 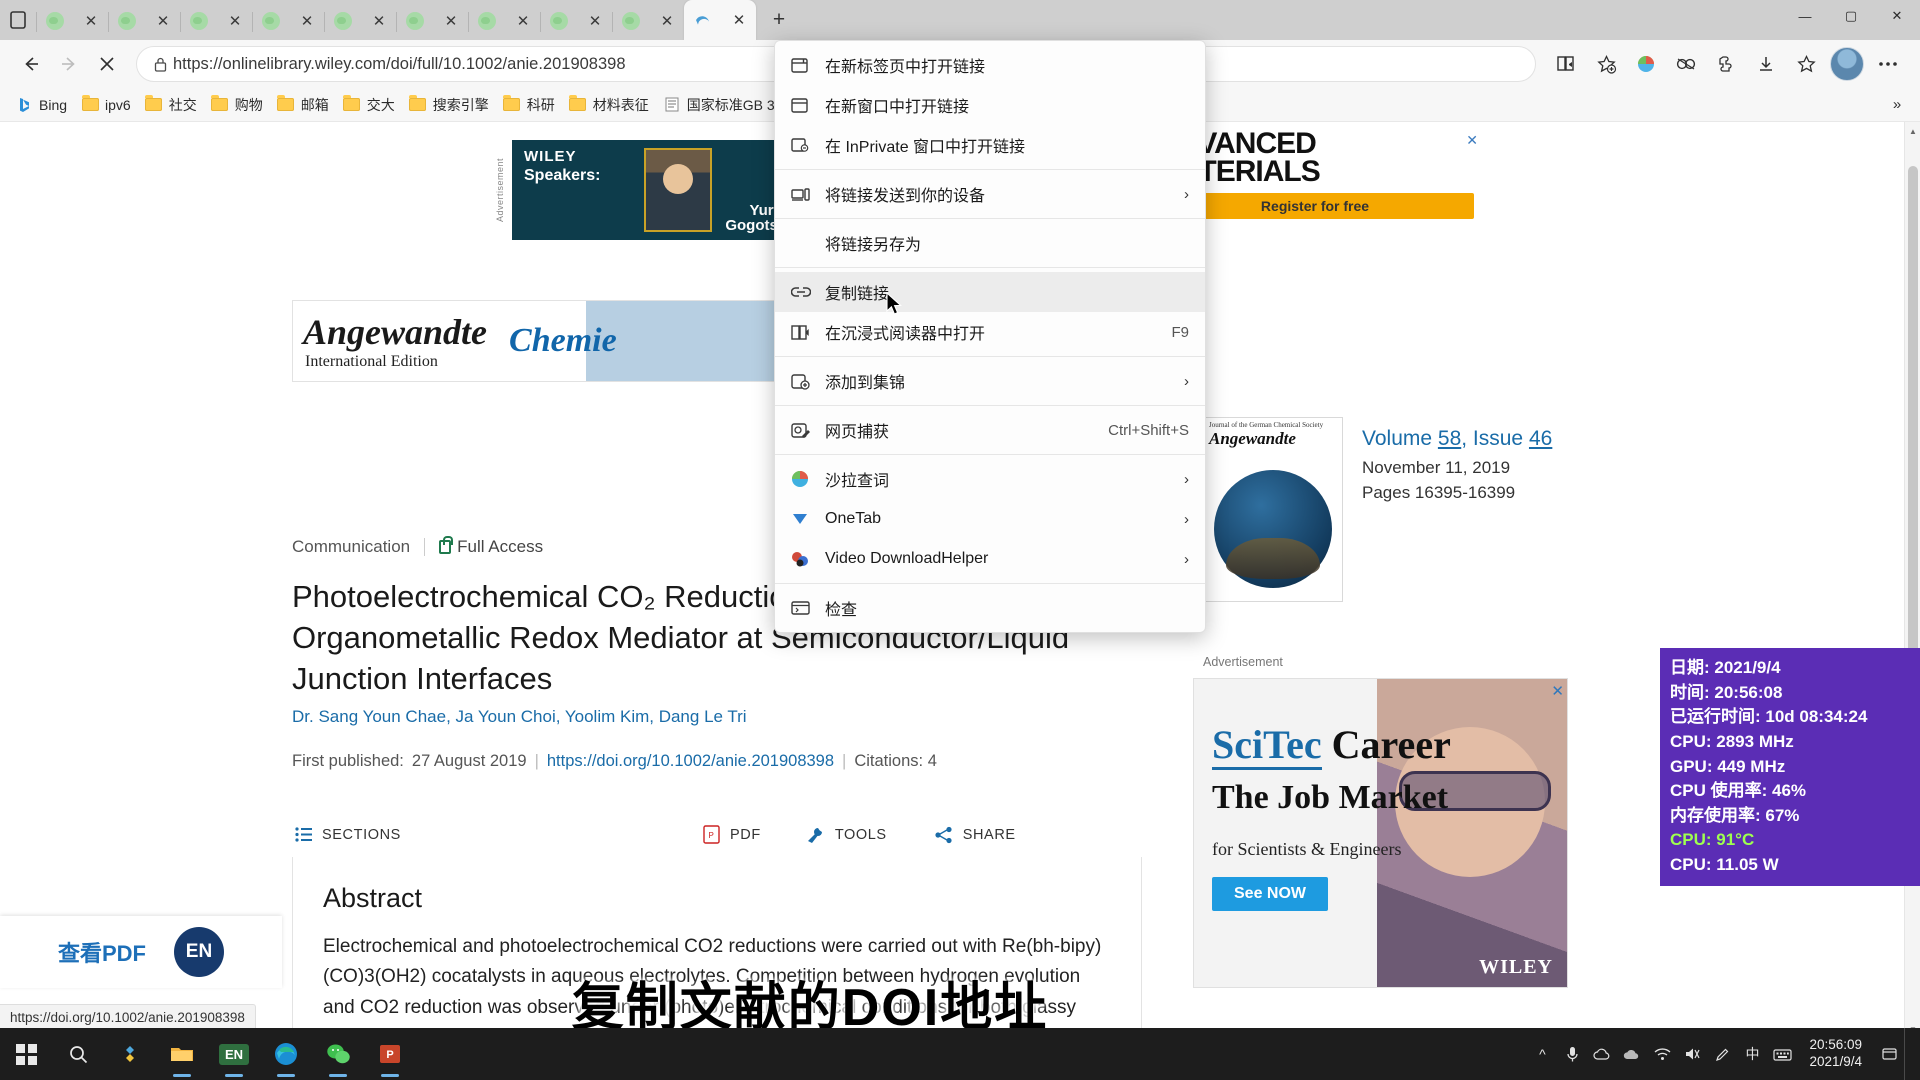 What do you see at coordinates (990, 292) in the screenshot?
I see `context-menu-item-5: 复制链接` at bounding box center [990, 292].